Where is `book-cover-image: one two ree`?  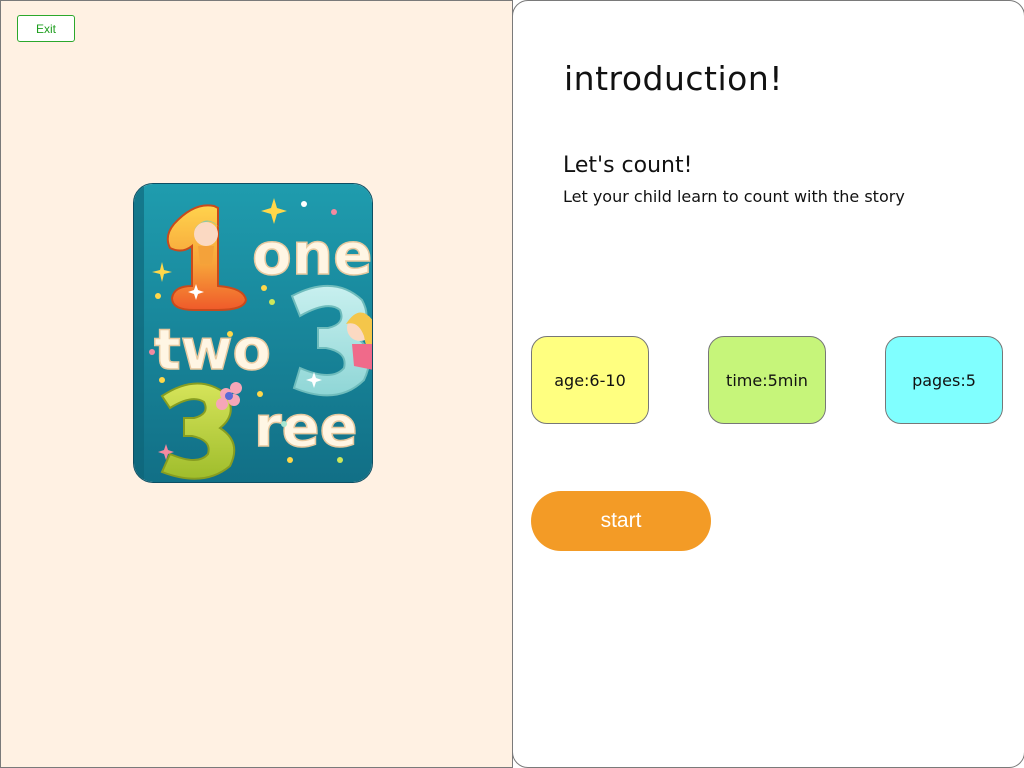 book-cover-image: one two ree is located at coordinates (253, 333).